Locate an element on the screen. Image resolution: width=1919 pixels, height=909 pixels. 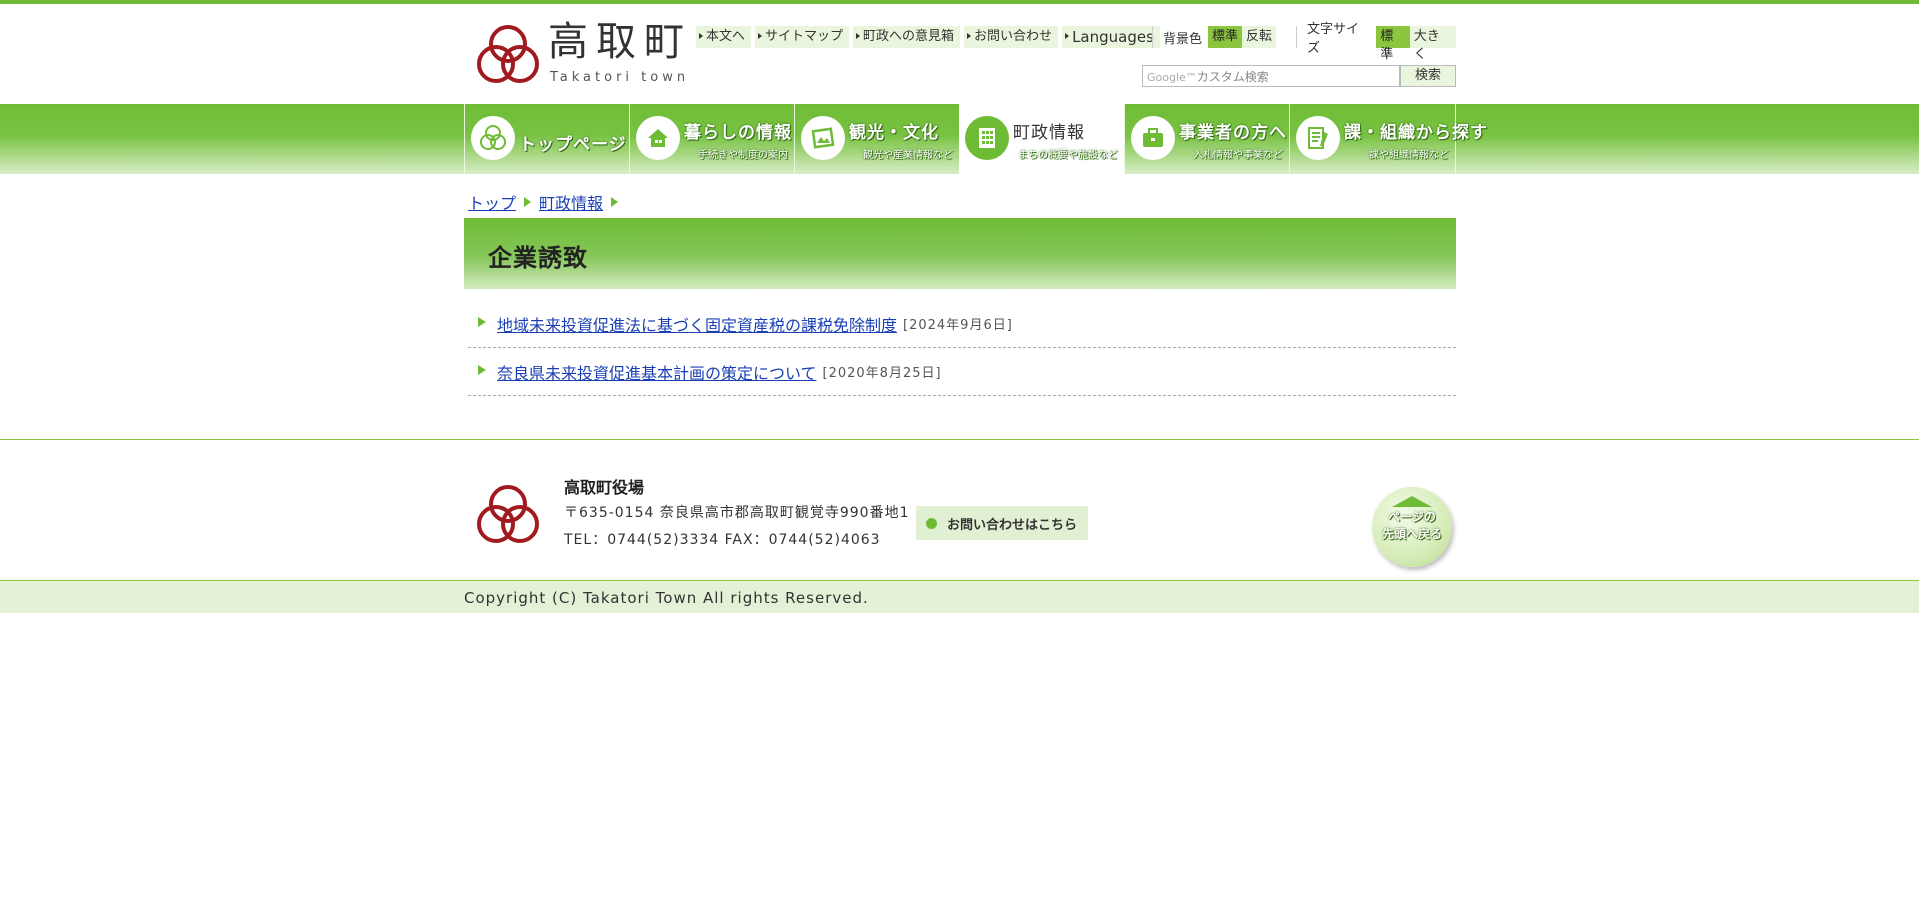
breadcrumb-link-top: トップ is located at coordinates (492, 202).